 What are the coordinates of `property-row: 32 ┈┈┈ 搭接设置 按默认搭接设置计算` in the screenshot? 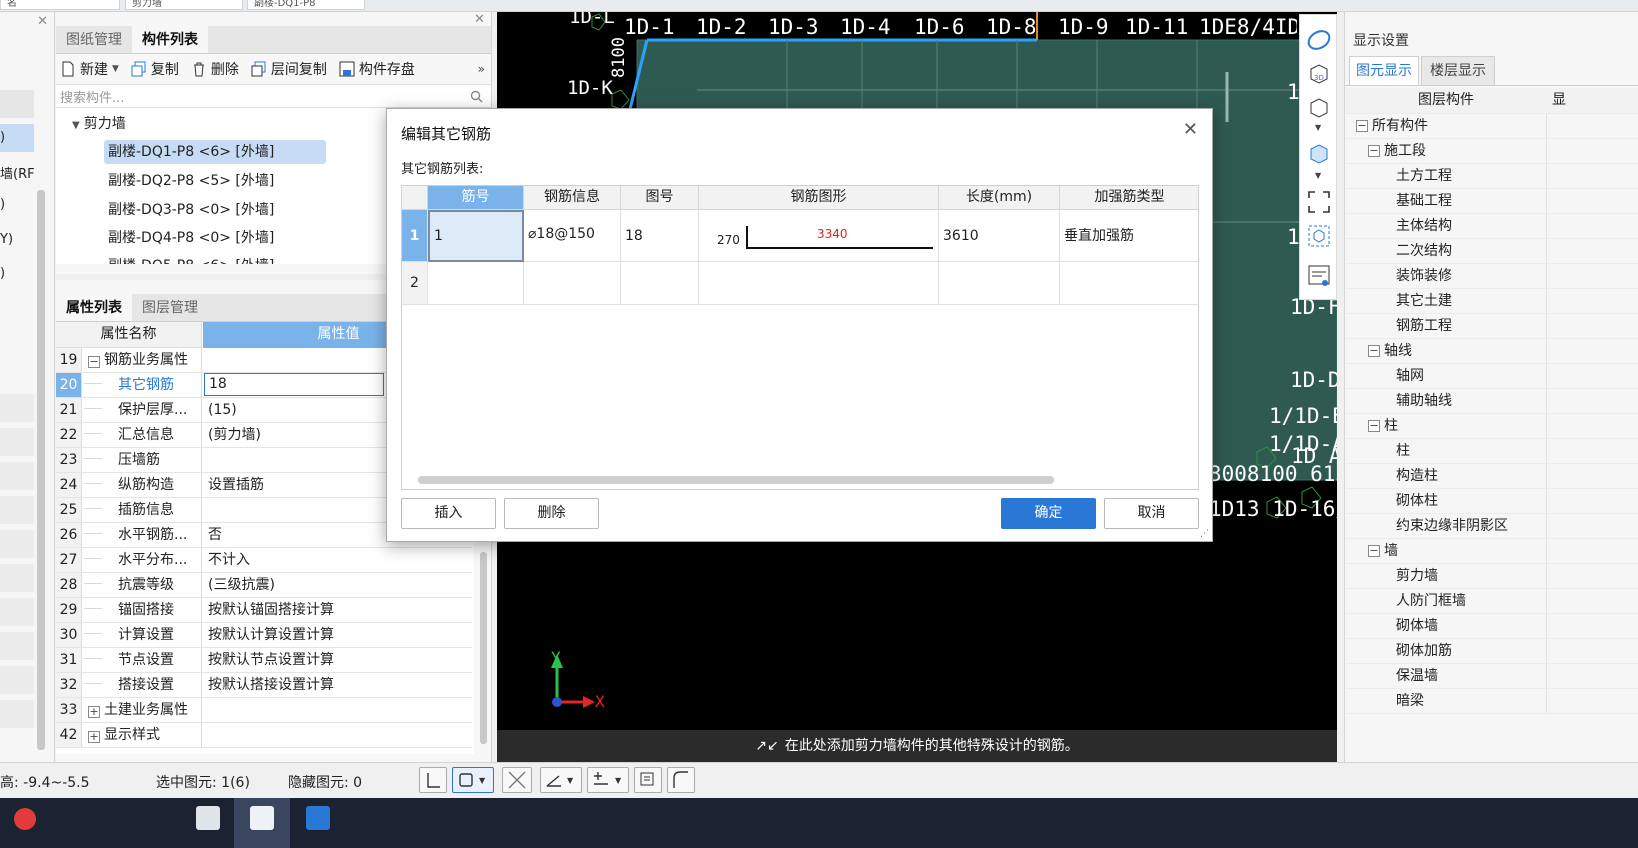 It's located at (264, 685).